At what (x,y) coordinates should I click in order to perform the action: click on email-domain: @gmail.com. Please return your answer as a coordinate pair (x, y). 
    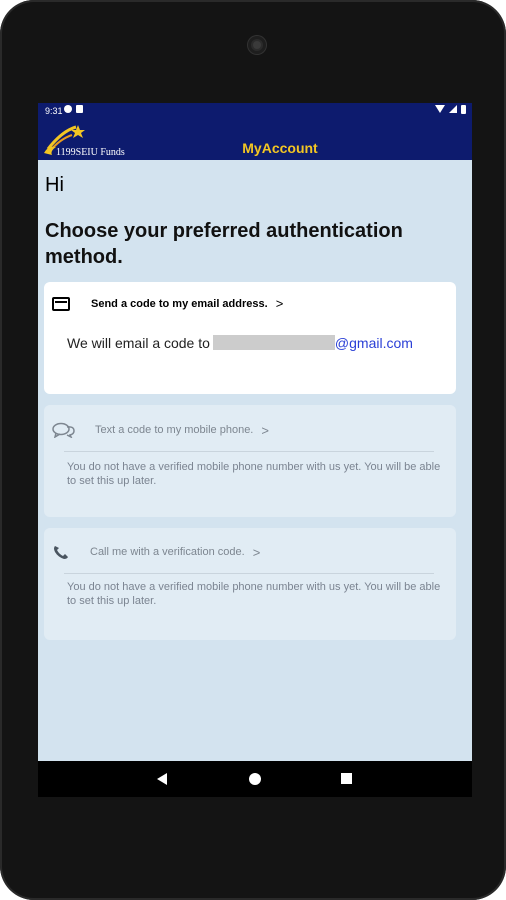
    Looking at the image, I should click on (373, 343).